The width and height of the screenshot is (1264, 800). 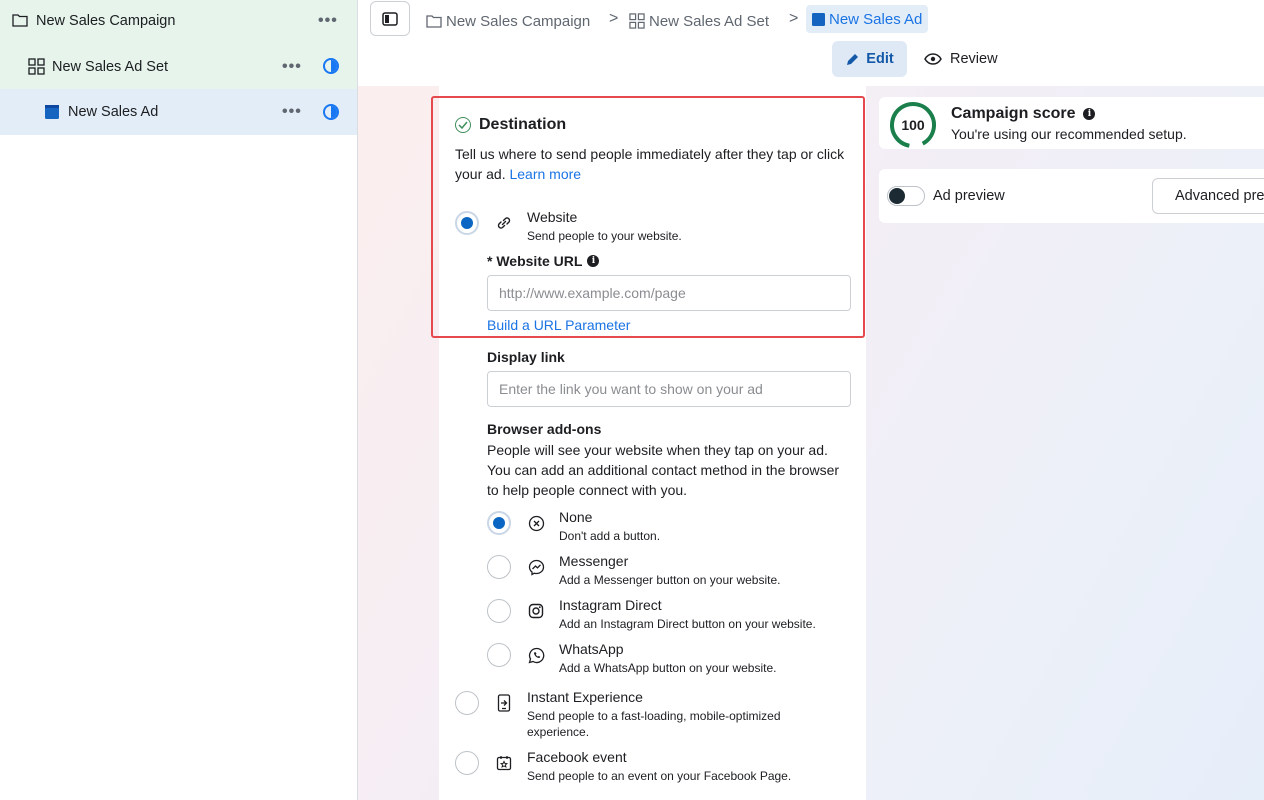 I want to click on breadcrumb-label: New Sales Campaign, so click(x=518, y=21).